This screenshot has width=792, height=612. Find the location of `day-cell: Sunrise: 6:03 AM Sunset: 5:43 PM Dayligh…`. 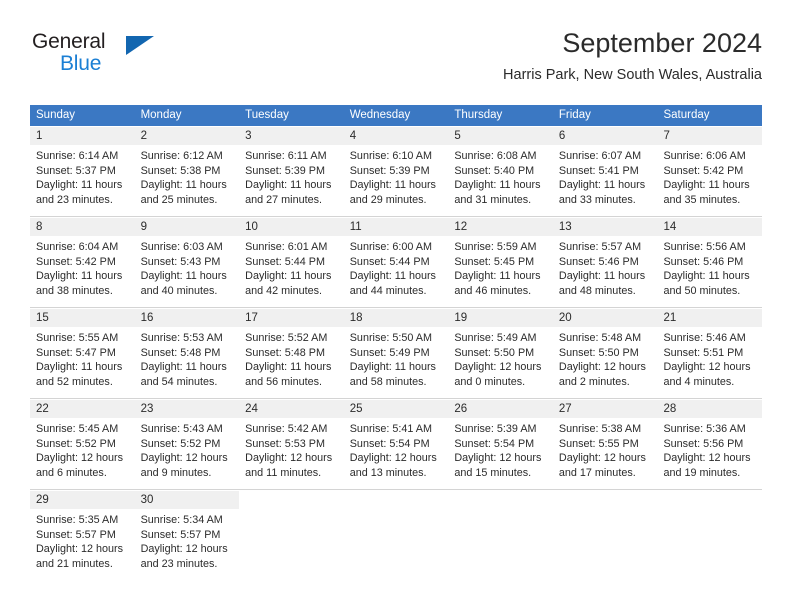

day-cell: Sunrise: 6:03 AM Sunset: 5:43 PM Dayligh… is located at coordinates (187, 271).